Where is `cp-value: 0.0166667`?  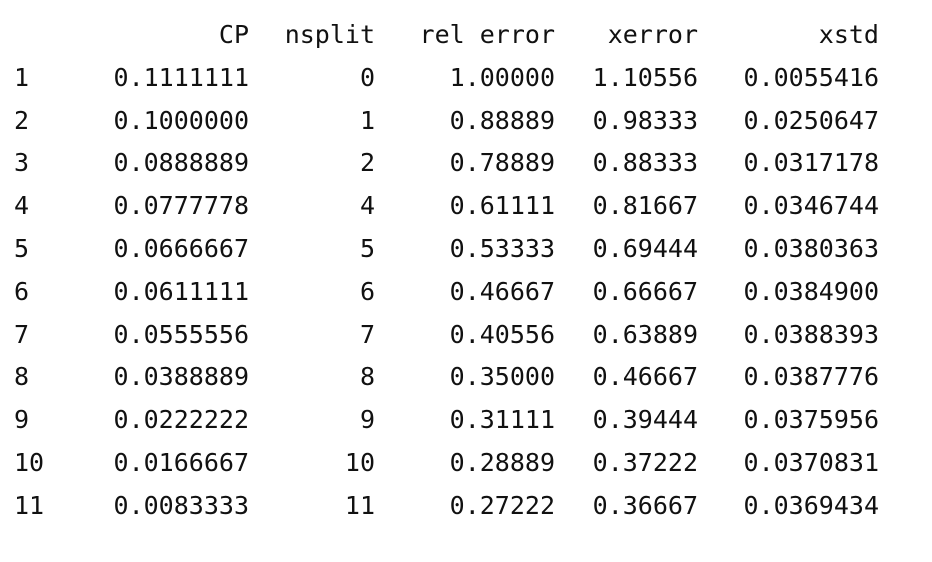
cp-value: 0.0166667 is located at coordinates (181, 462).